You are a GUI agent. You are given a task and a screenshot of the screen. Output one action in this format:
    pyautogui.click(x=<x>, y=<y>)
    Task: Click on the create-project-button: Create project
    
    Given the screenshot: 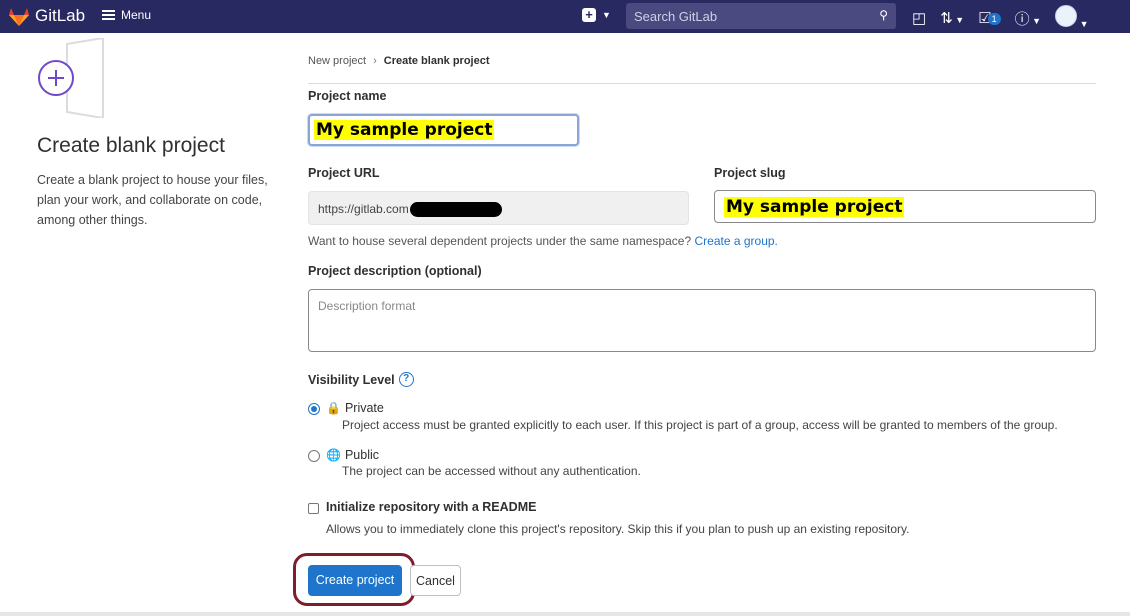 What is the action you would take?
    pyautogui.click(x=355, y=580)
    